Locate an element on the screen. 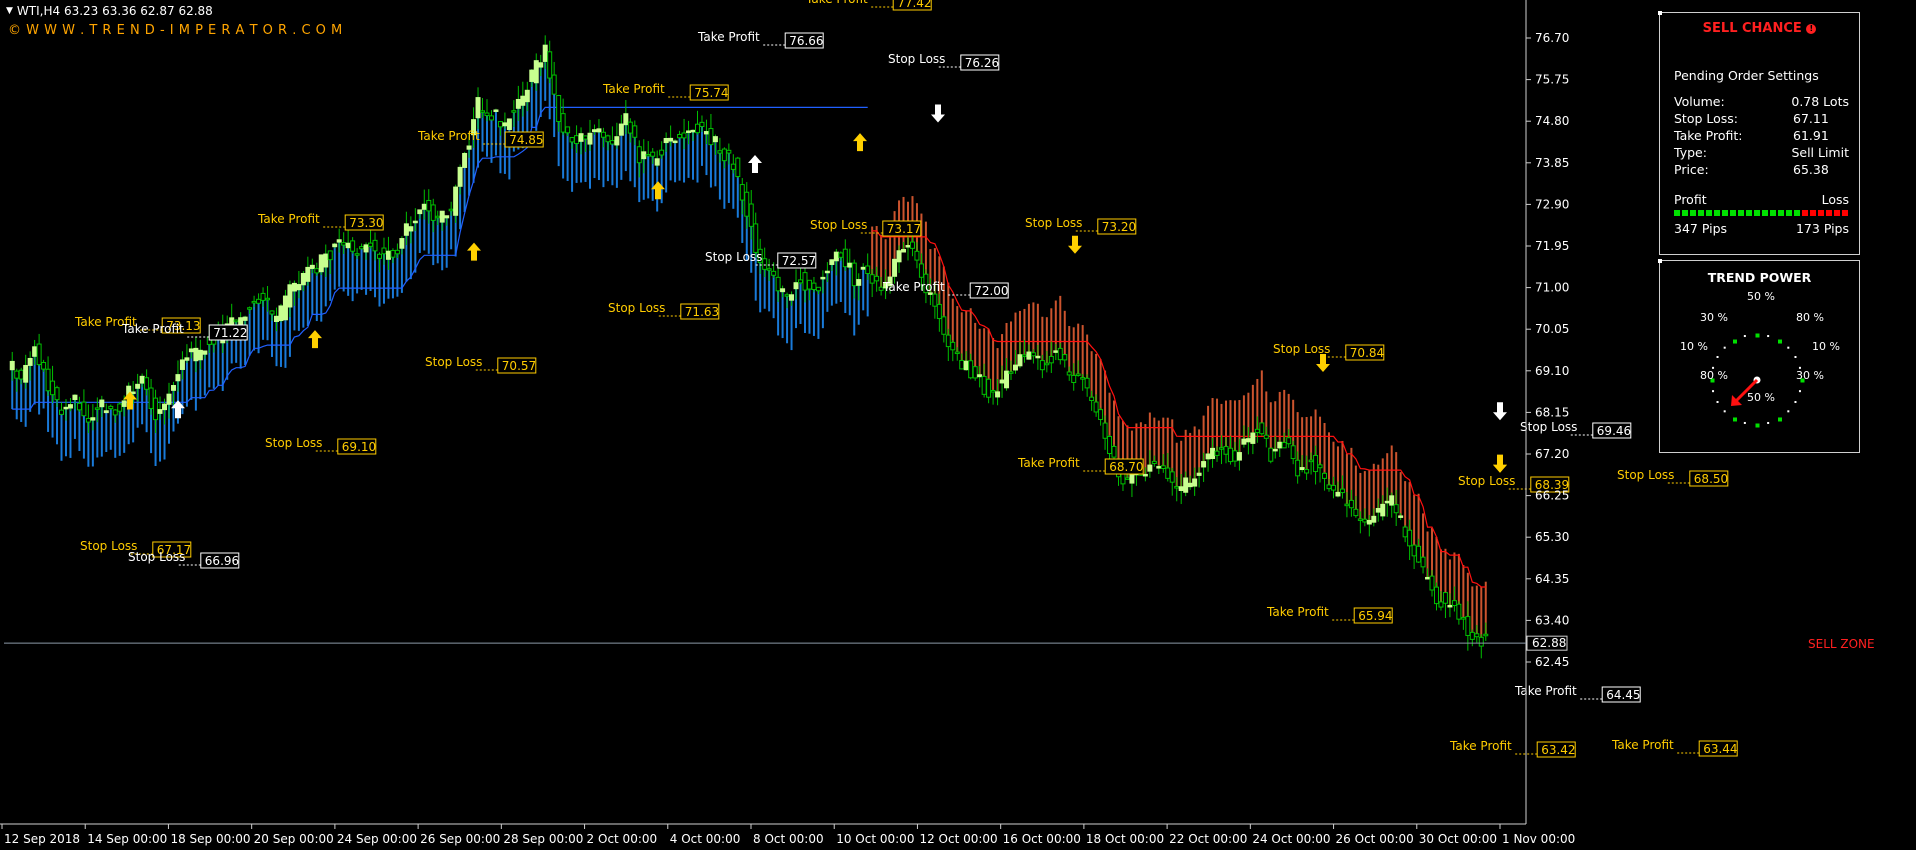 The width and height of the screenshot is (1916, 850). gauge-label-upper-right: 80 % is located at coordinates (1810, 317).